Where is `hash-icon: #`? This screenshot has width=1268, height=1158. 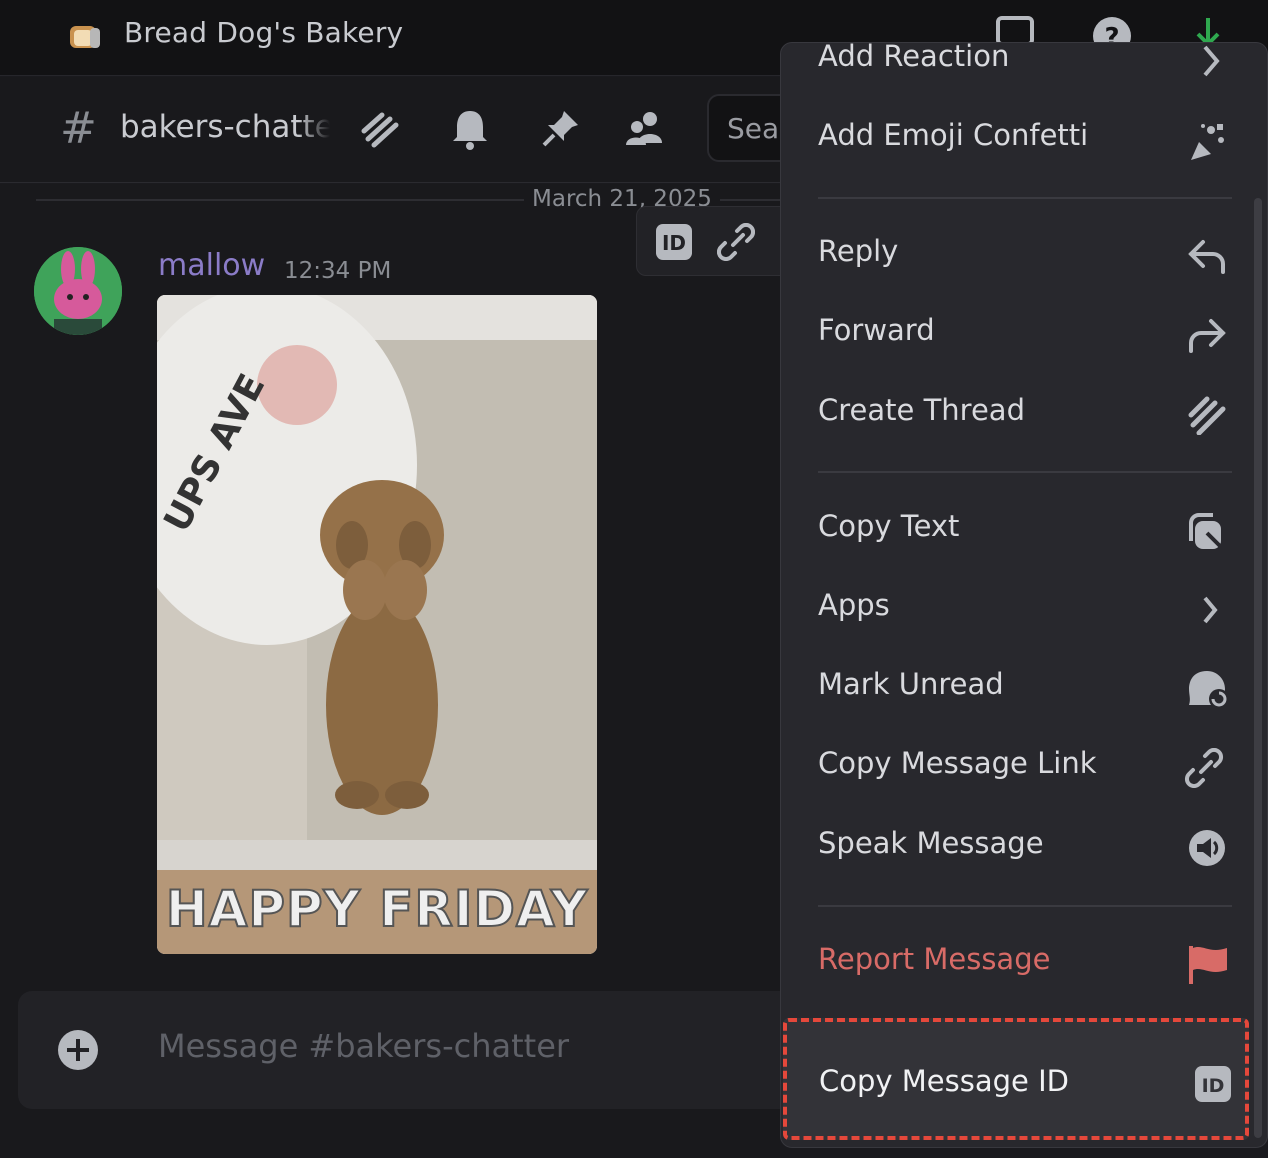 hash-icon: # is located at coordinates (78, 128).